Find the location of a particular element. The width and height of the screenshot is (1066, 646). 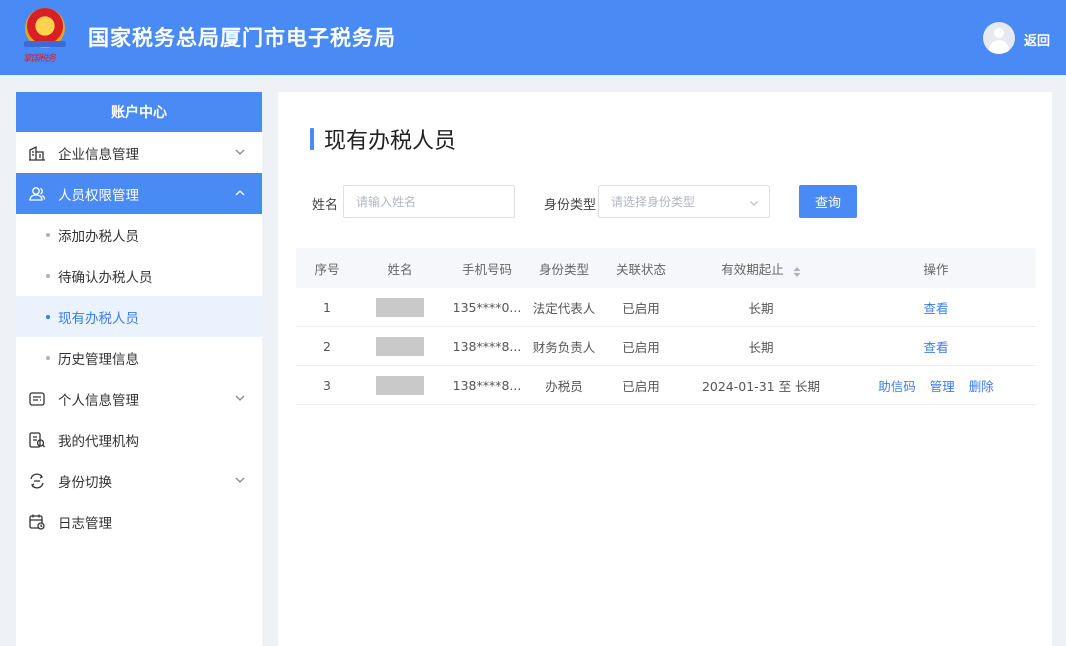

identity-type-select: 请选择身份类型 is located at coordinates (684, 201).